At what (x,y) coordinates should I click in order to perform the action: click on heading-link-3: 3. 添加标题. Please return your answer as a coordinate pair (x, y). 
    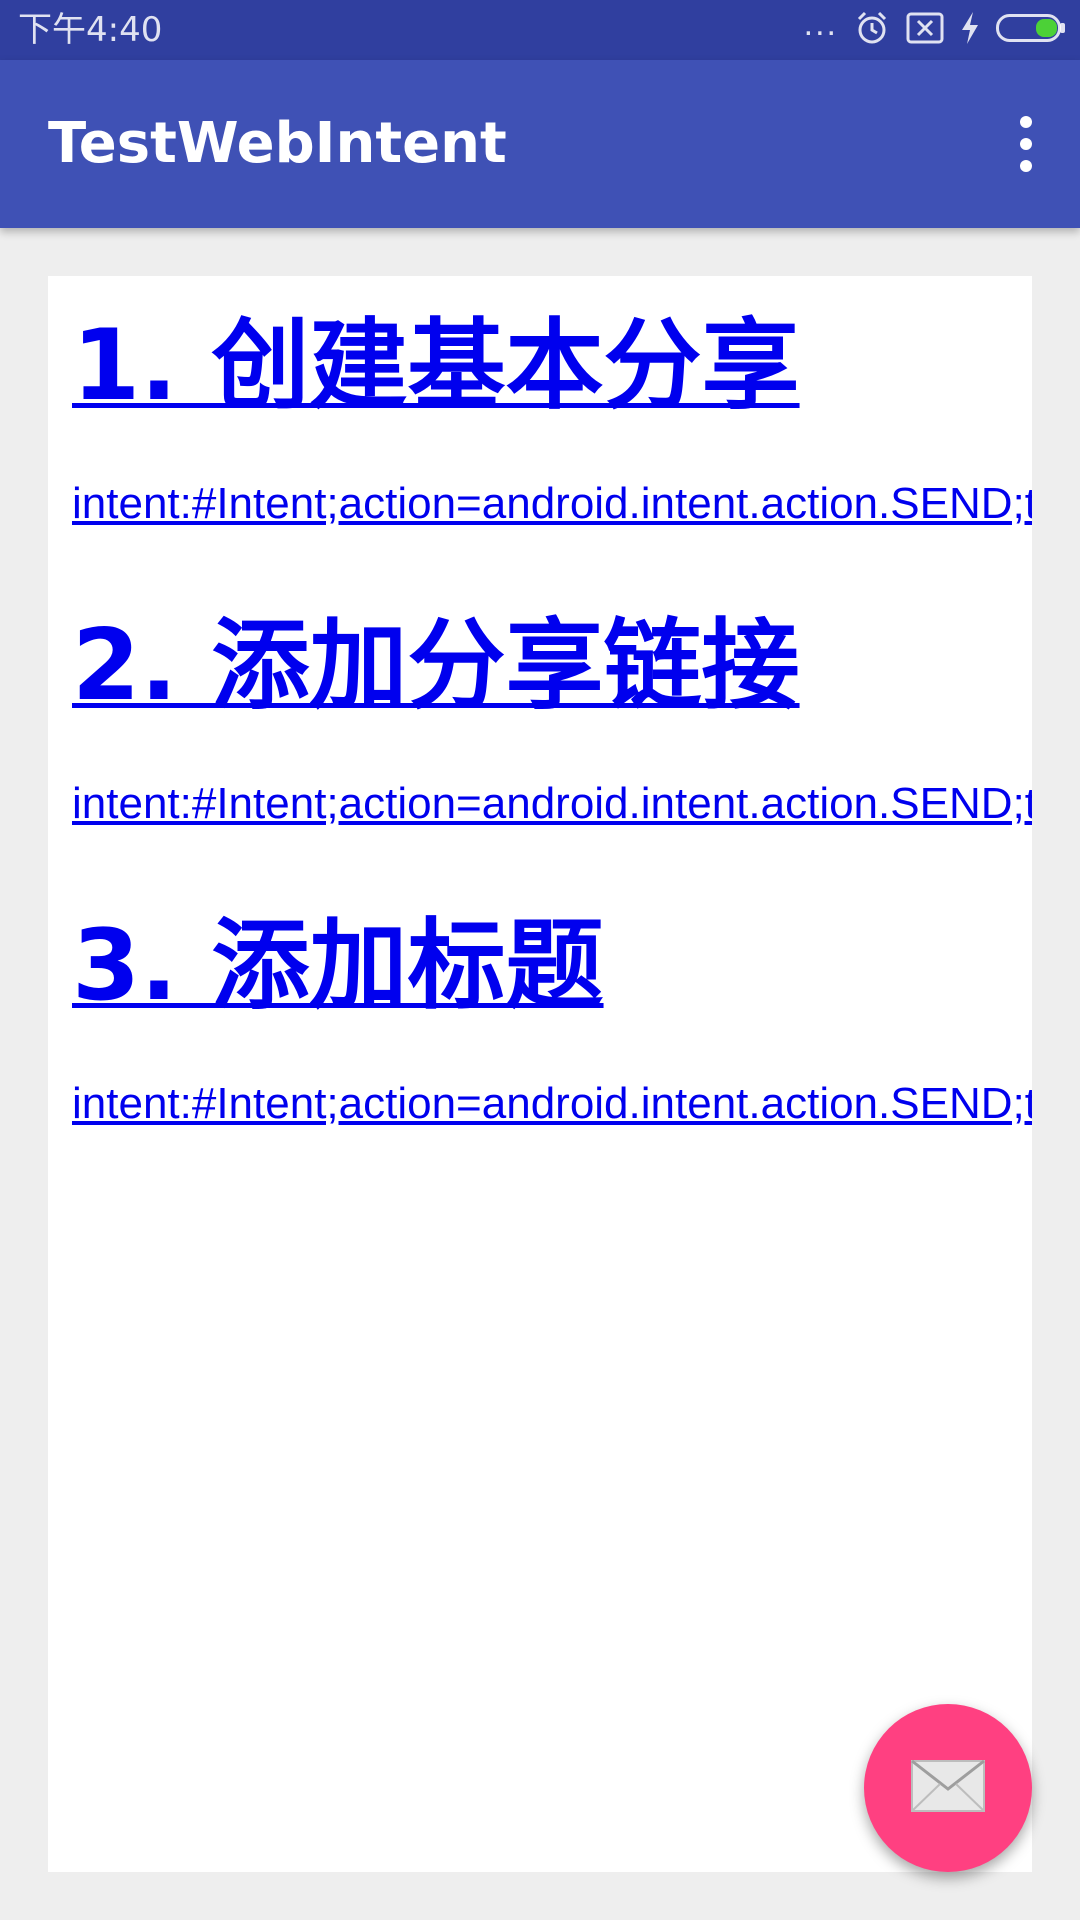
    Looking at the image, I should click on (338, 966).